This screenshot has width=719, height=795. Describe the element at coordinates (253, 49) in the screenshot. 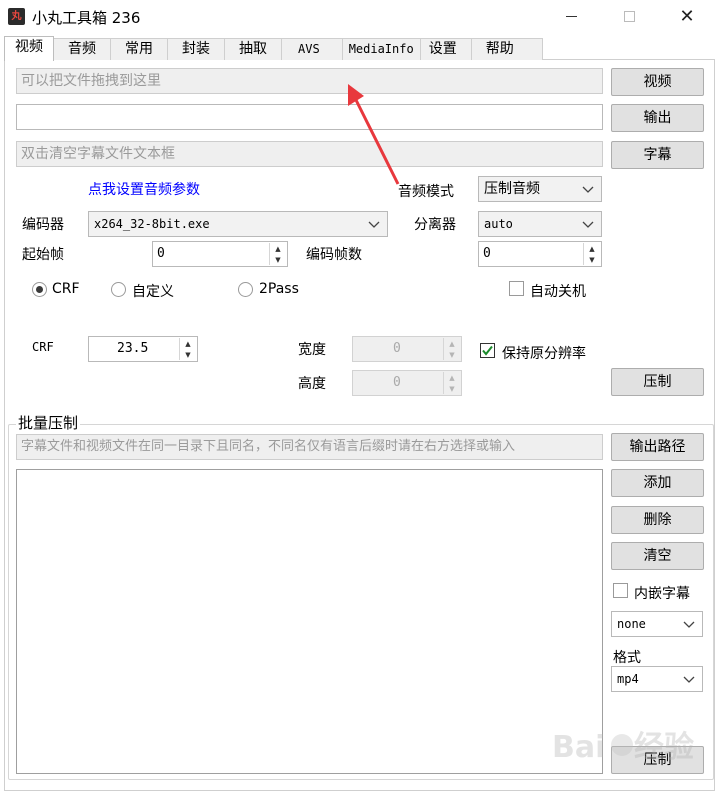

I see `tab-extract: 抽取` at that location.